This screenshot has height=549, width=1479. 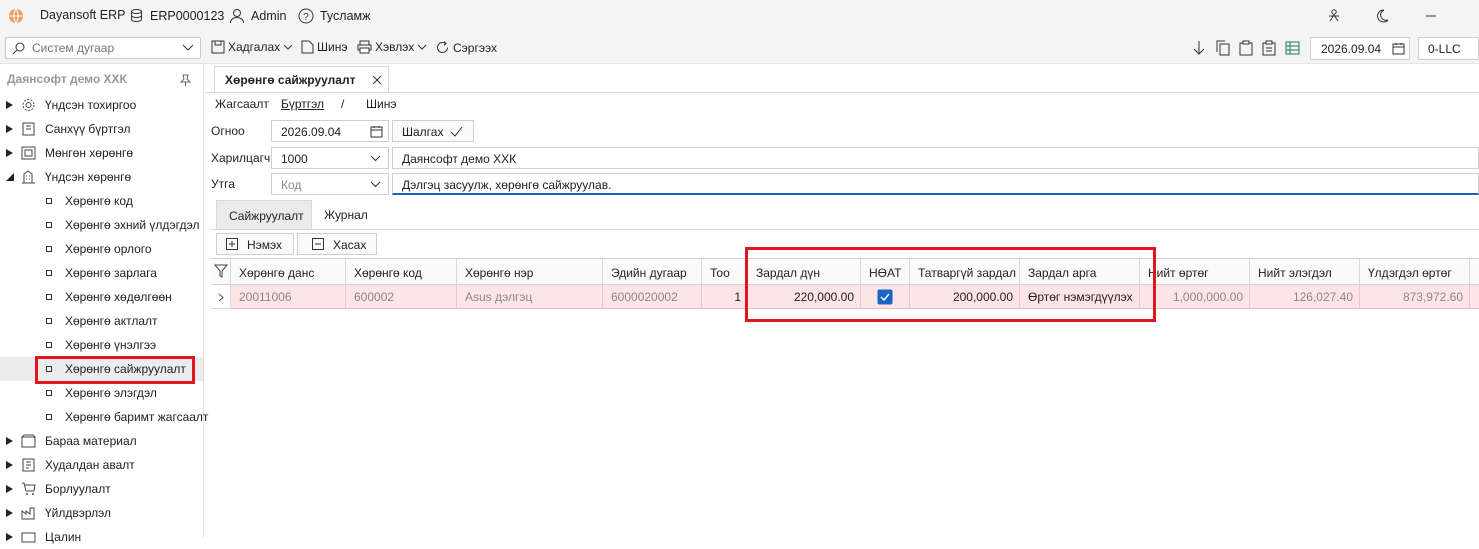 What do you see at coordinates (306, 16) in the screenshot?
I see `help-icon: ?` at bounding box center [306, 16].